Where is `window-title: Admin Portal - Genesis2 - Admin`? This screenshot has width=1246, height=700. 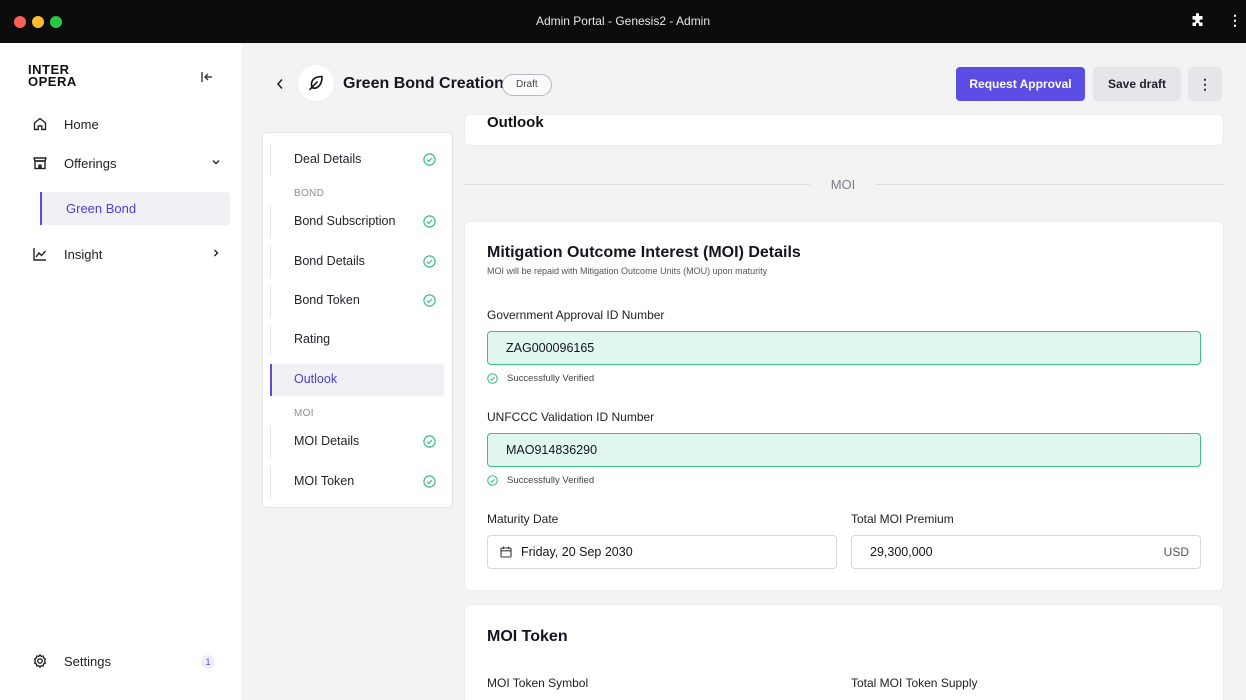
window-title: Admin Portal - Genesis2 - Admin is located at coordinates (623, 21).